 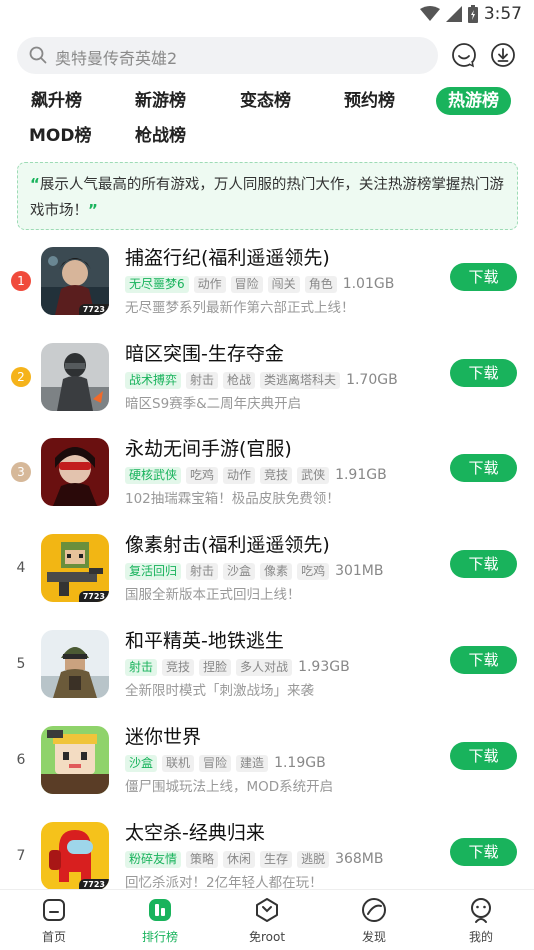 I want to click on game-description: 102抽瑞霖宝箱！极品皮肤免费领！, so click(x=232, y=499).